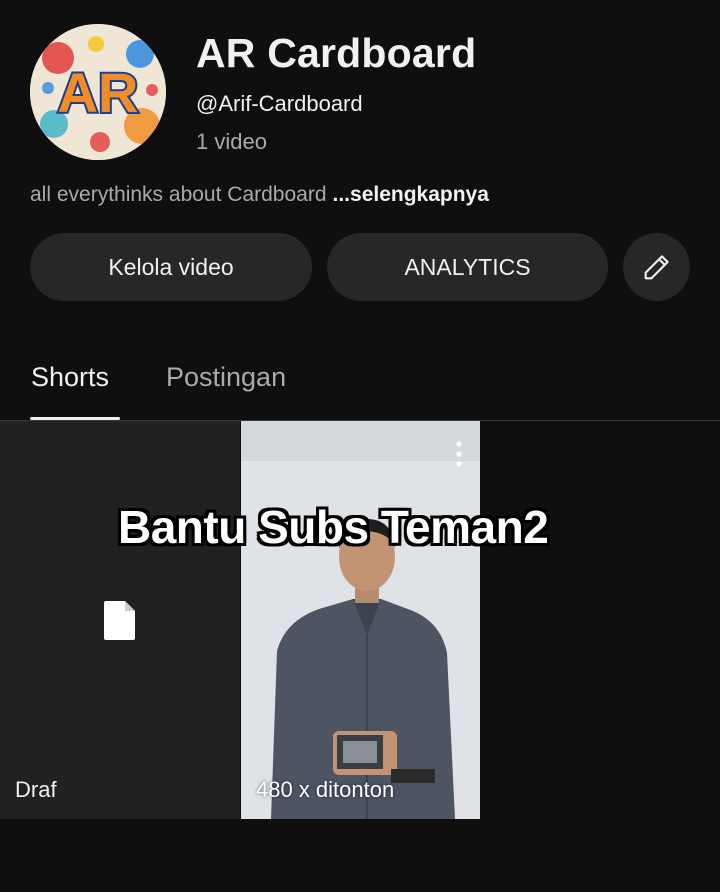  What do you see at coordinates (178, 194) in the screenshot?
I see `description-text: all everythinks about Cardboard` at bounding box center [178, 194].